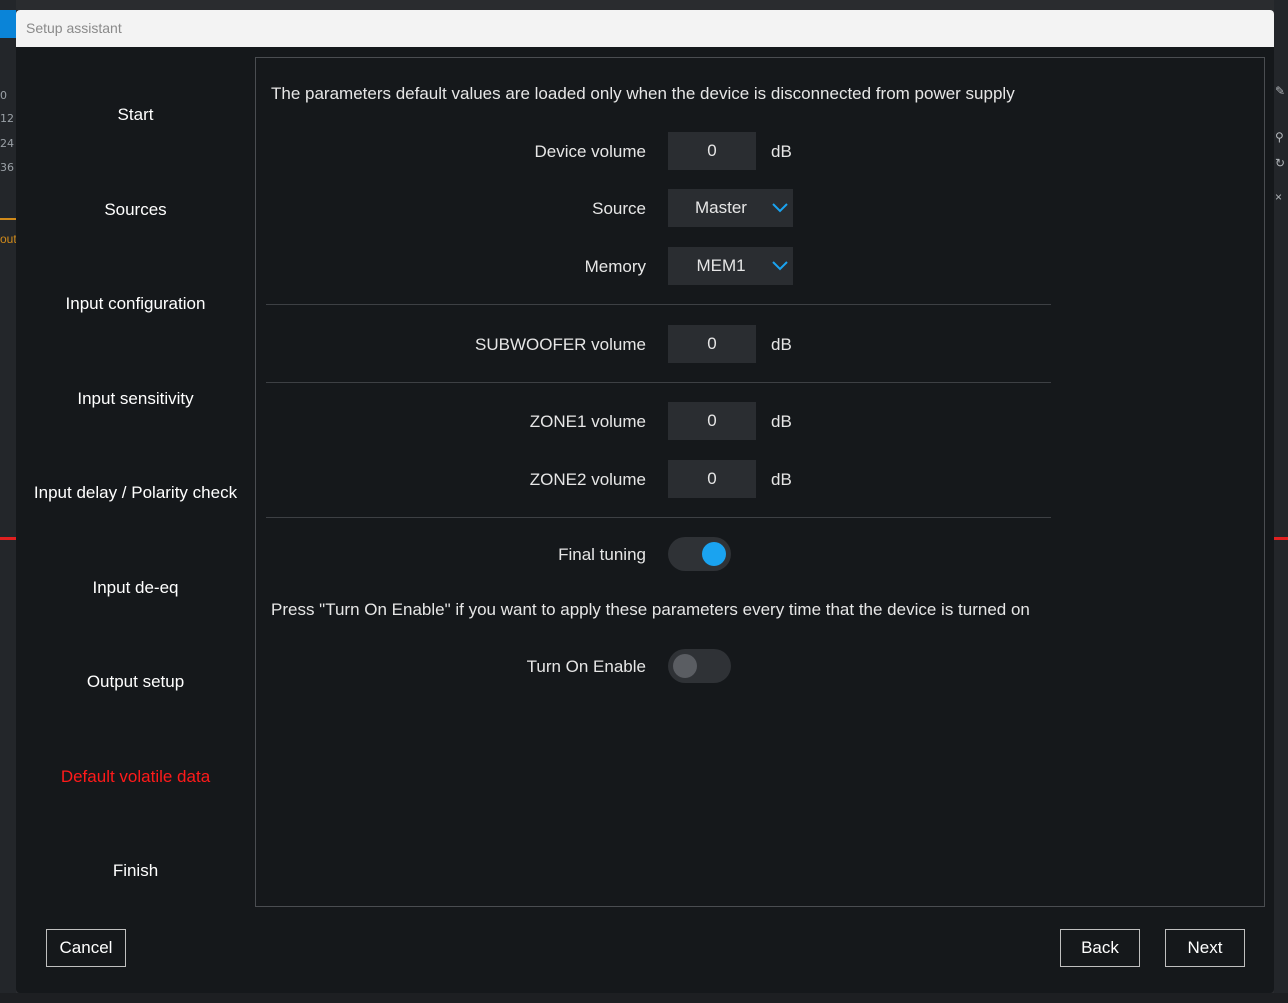 Image resolution: width=1288 pixels, height=1003 pixels. I want to click on final-tuning-label: Final tuning, so click(602, 554).